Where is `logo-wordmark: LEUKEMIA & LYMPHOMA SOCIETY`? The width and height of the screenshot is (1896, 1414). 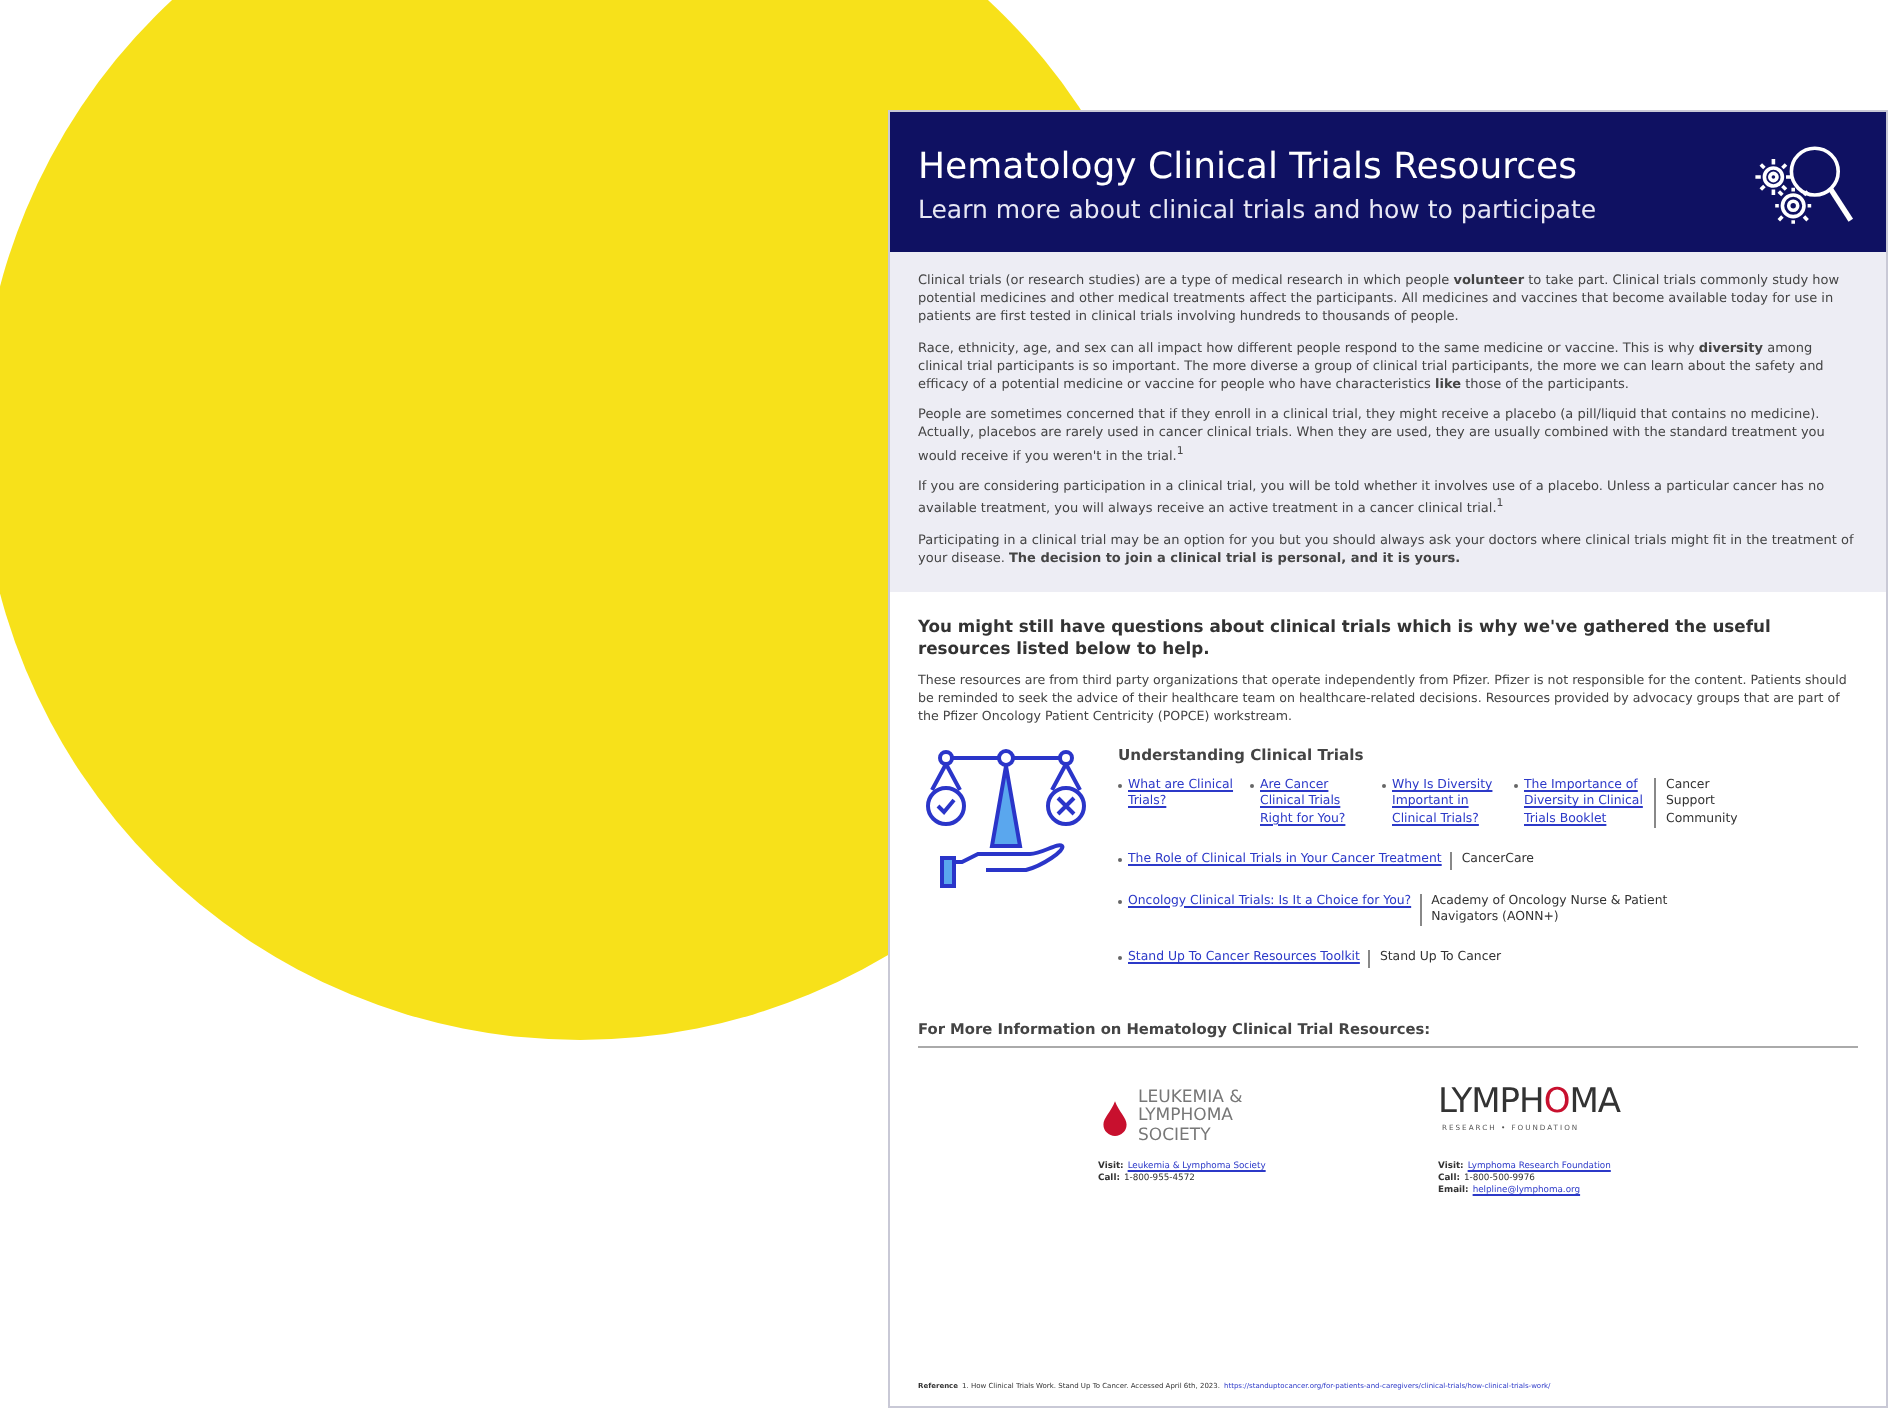 logo-wordmark: LEUKEMIA & LYMPHOMA SOCIETY is located at coordinates (1190, 1118).